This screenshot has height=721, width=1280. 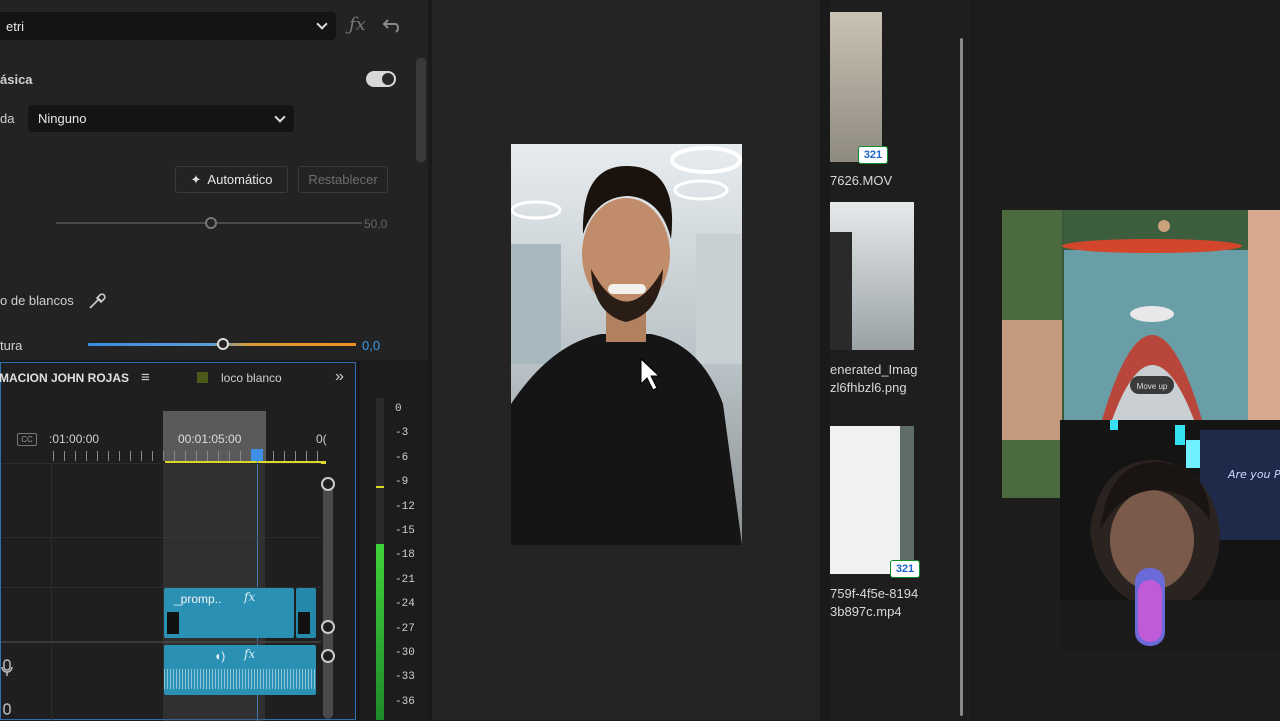 What do you see at coordinates (173, 623) in the screenshot?
I see `clip-thumbnail` at bounding box center [173, 623].